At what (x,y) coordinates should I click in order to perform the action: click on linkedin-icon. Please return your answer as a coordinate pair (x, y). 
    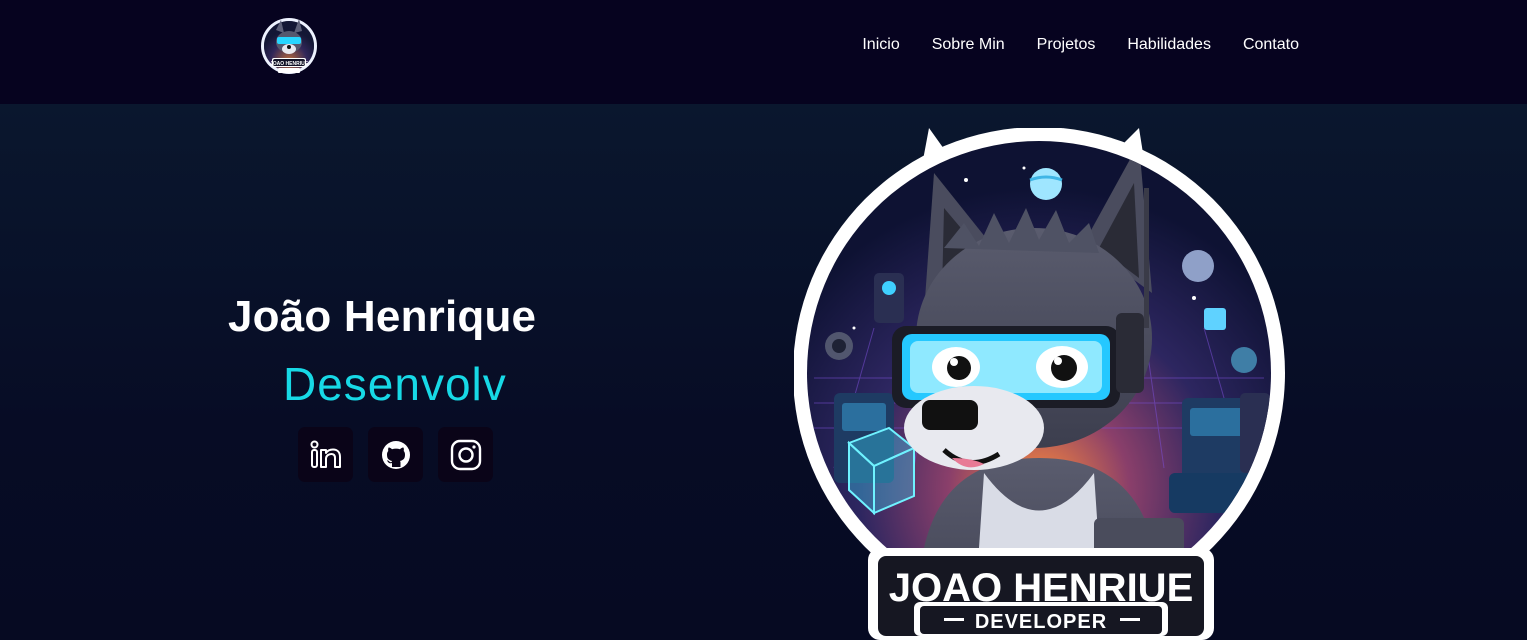
    Looking at the image, I should click on (325, 454).